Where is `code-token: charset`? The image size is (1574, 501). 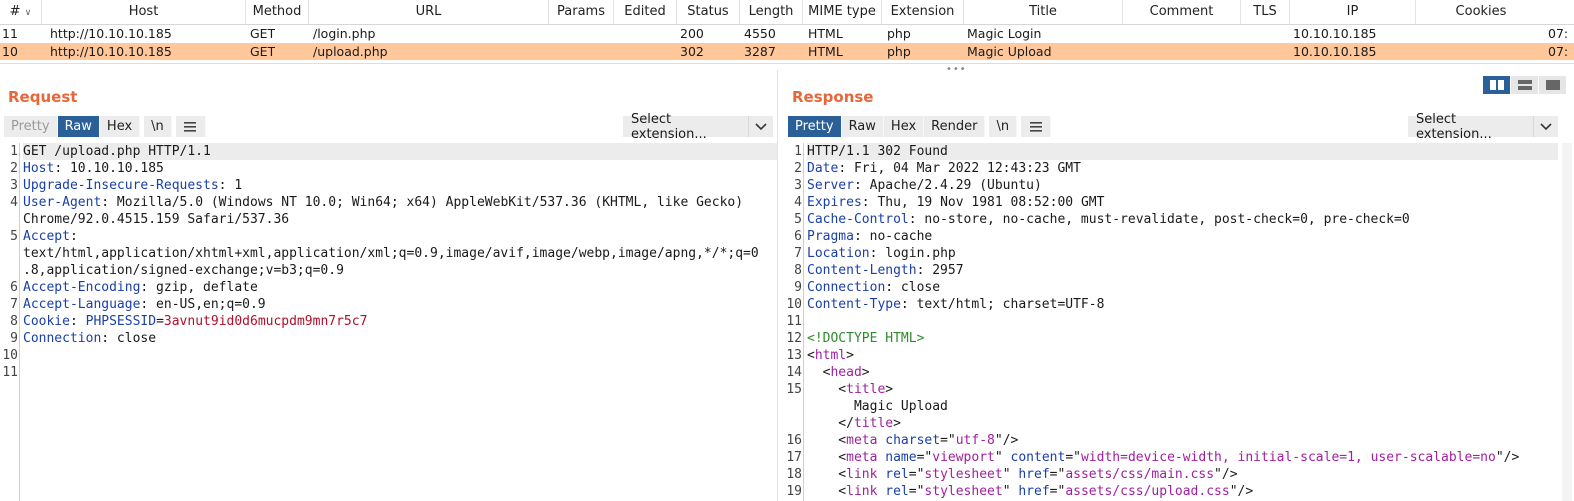 code-token: charset is located at coordinates (913, 440).